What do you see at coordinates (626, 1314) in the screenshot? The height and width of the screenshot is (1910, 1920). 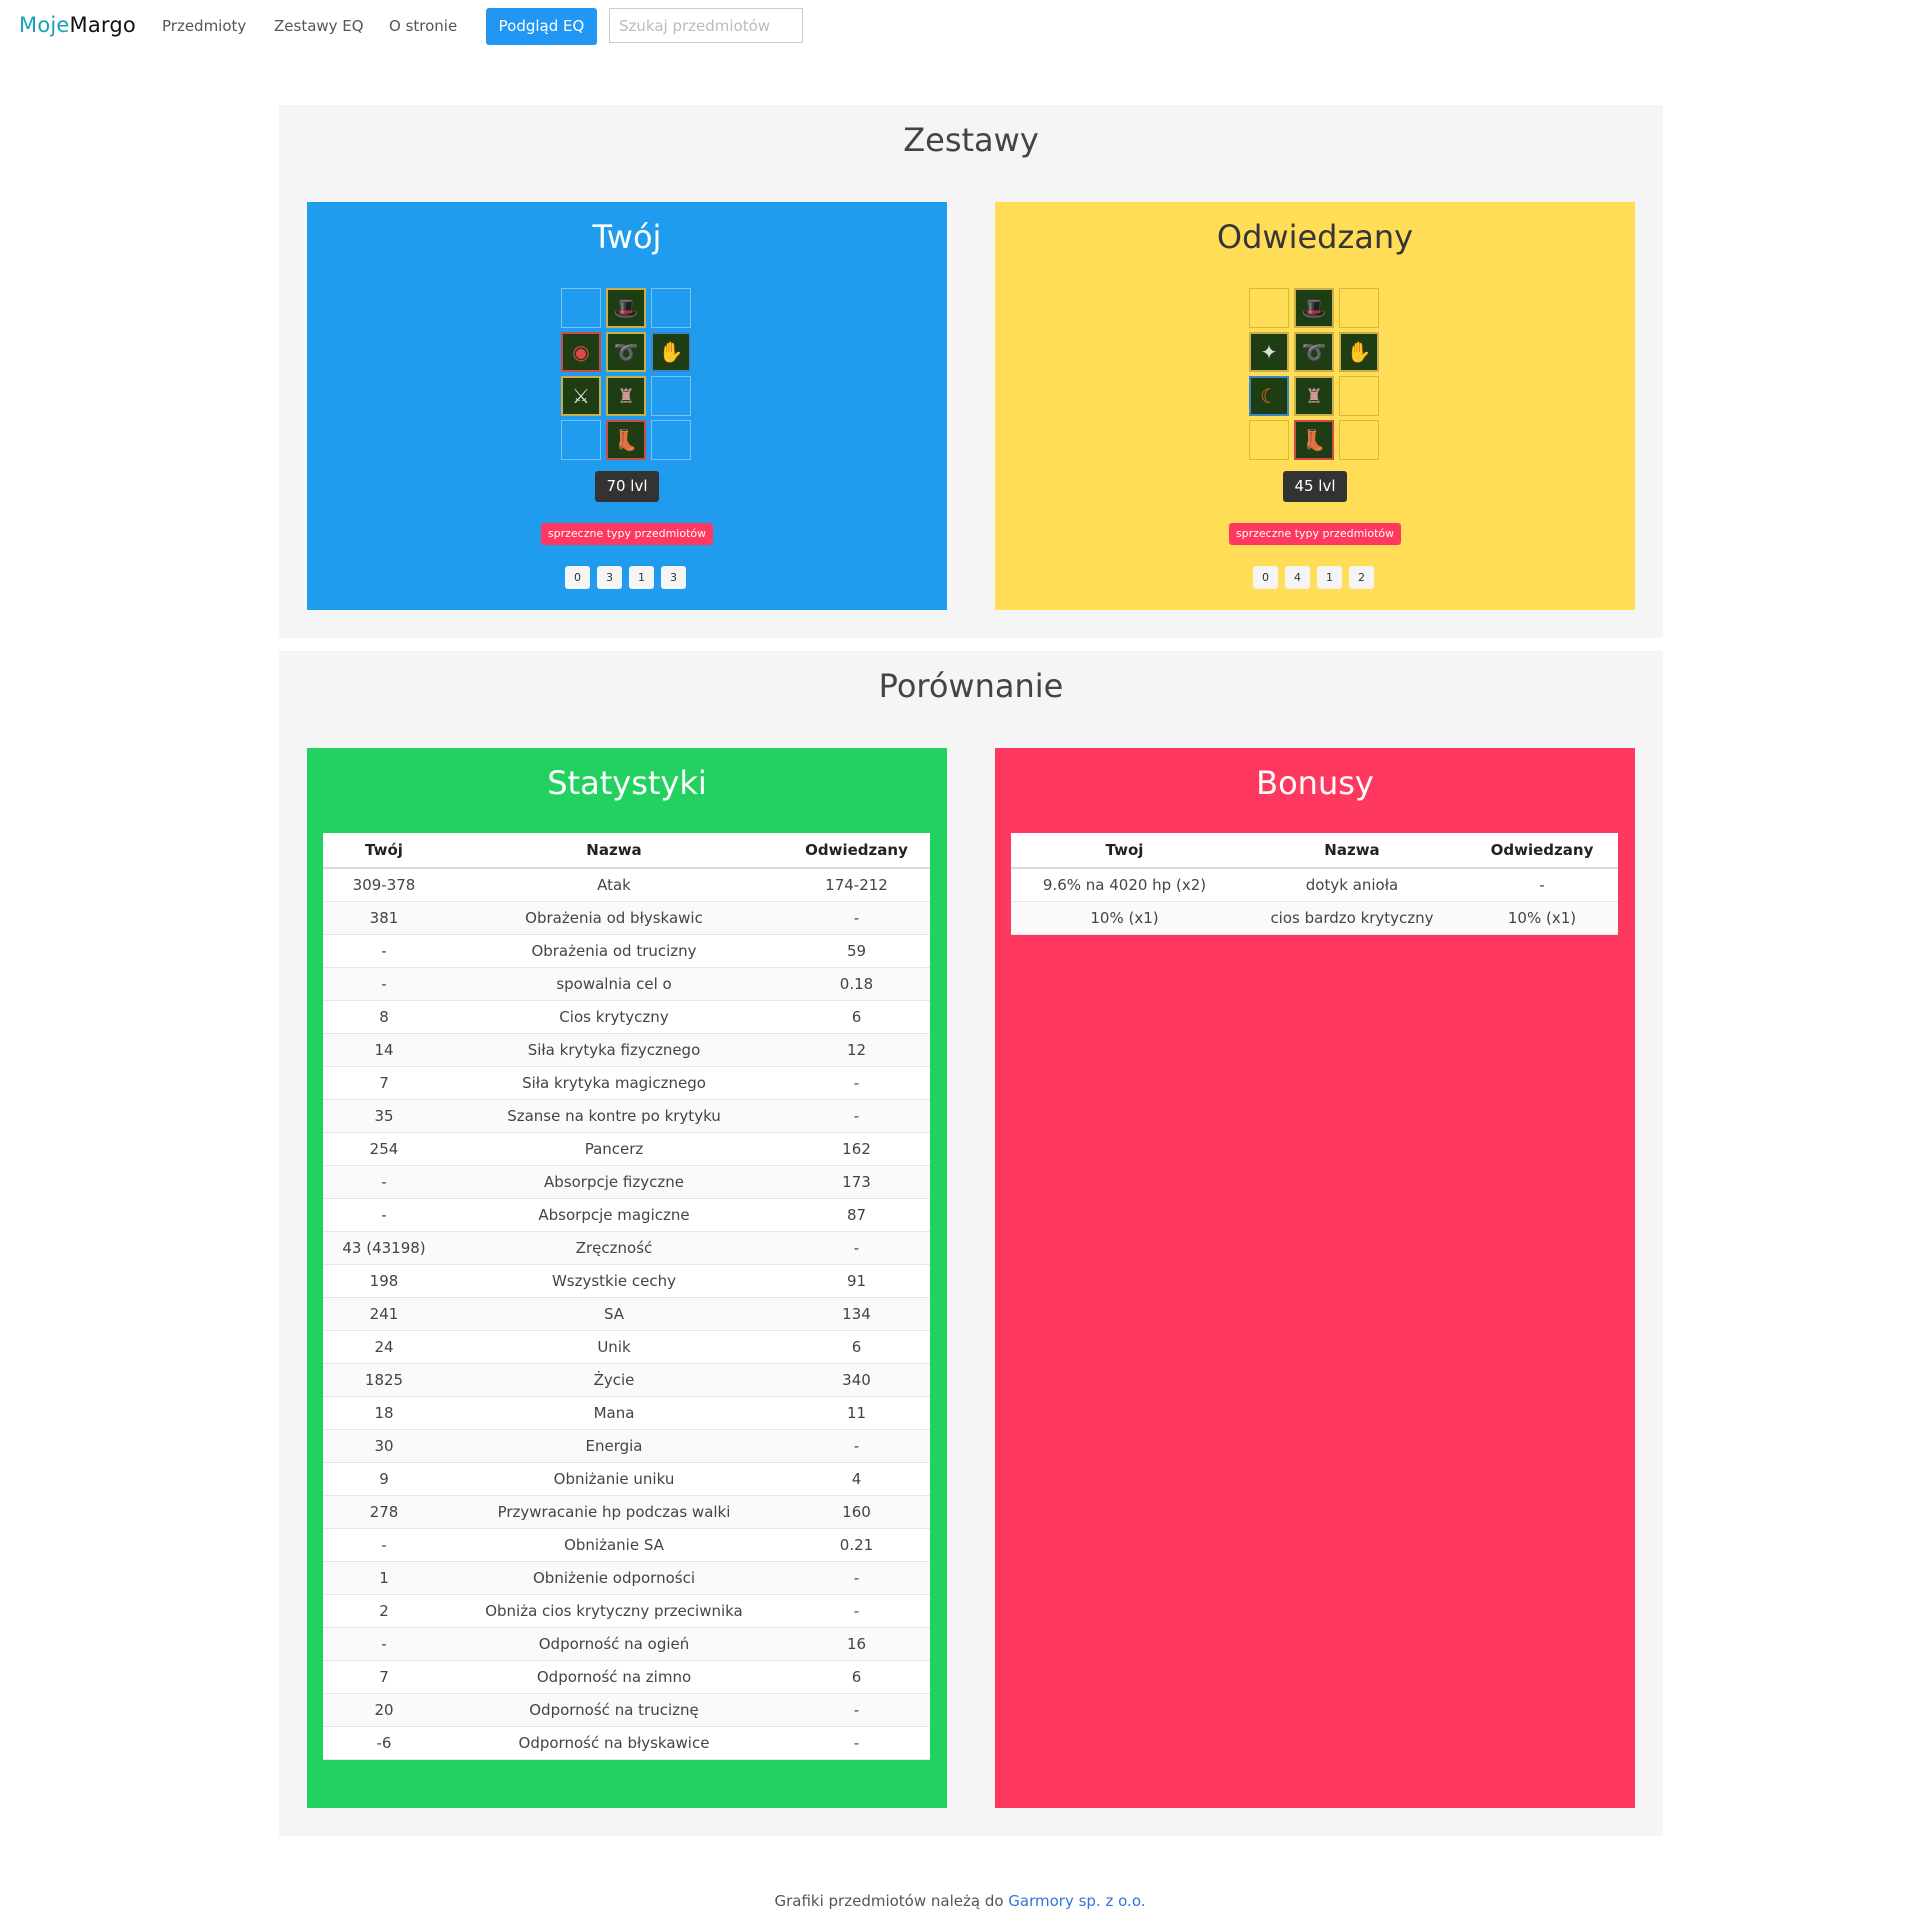 I see `table-row: 241 SA 134` at bounding box center [626, 1314].